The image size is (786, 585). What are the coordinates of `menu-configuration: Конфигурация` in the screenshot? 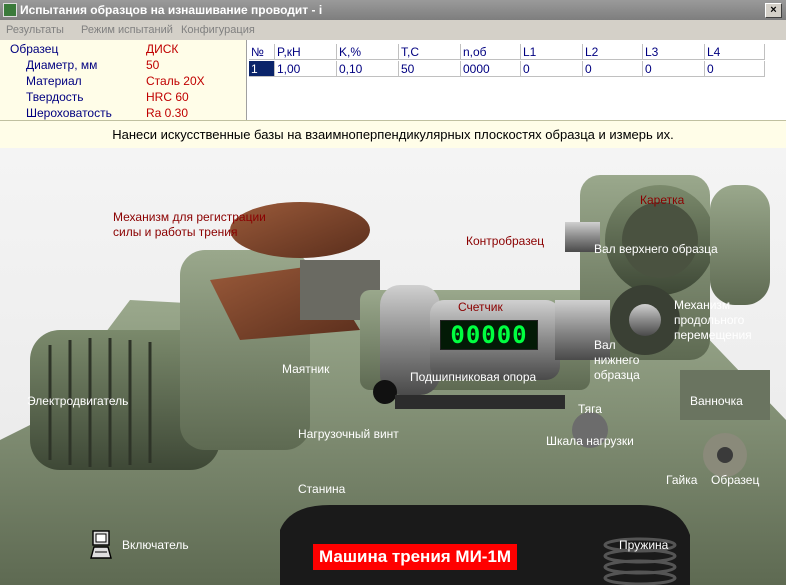 It's located at (218, 30).